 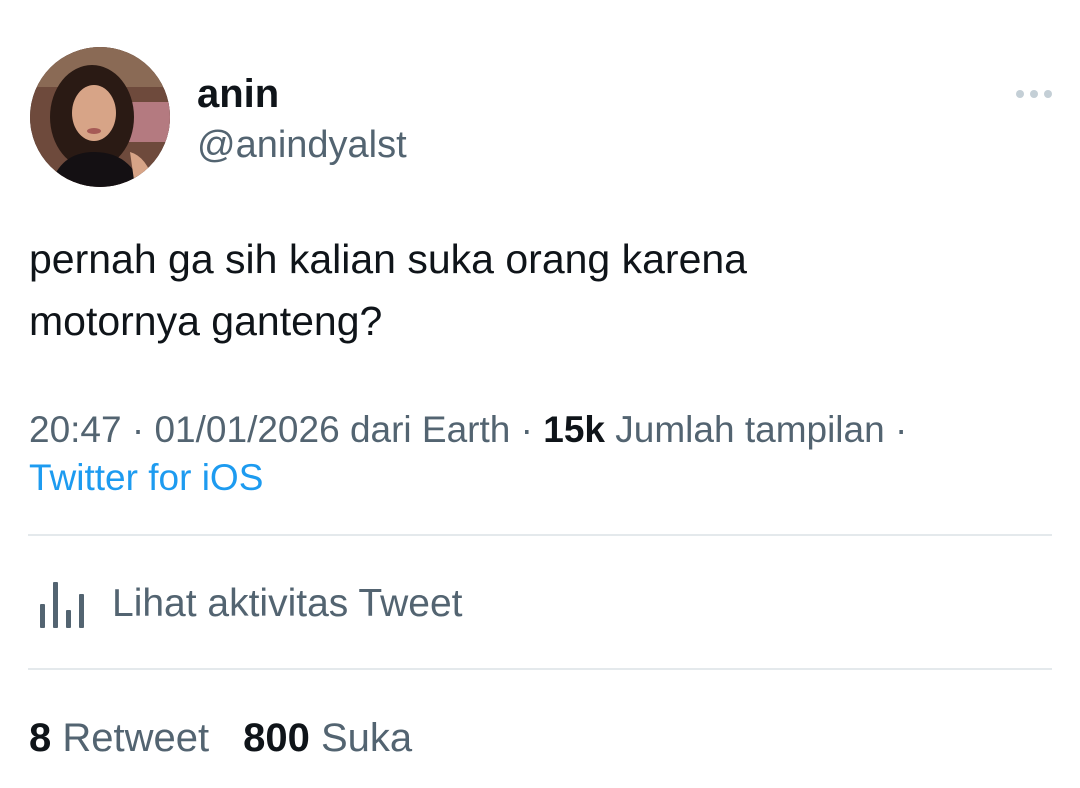 What do you see at coordinates (238, 94) in the screenshot?
I see `display-name: anin` at bounding box center [238, 94].